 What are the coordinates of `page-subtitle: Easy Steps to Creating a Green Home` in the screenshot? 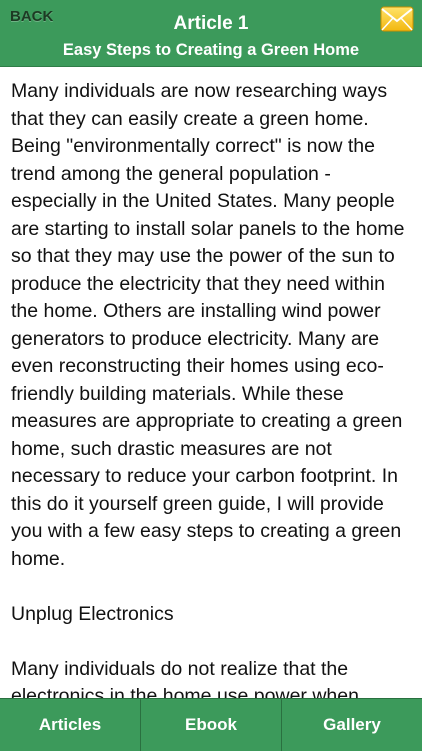 It's located at (211, 50).